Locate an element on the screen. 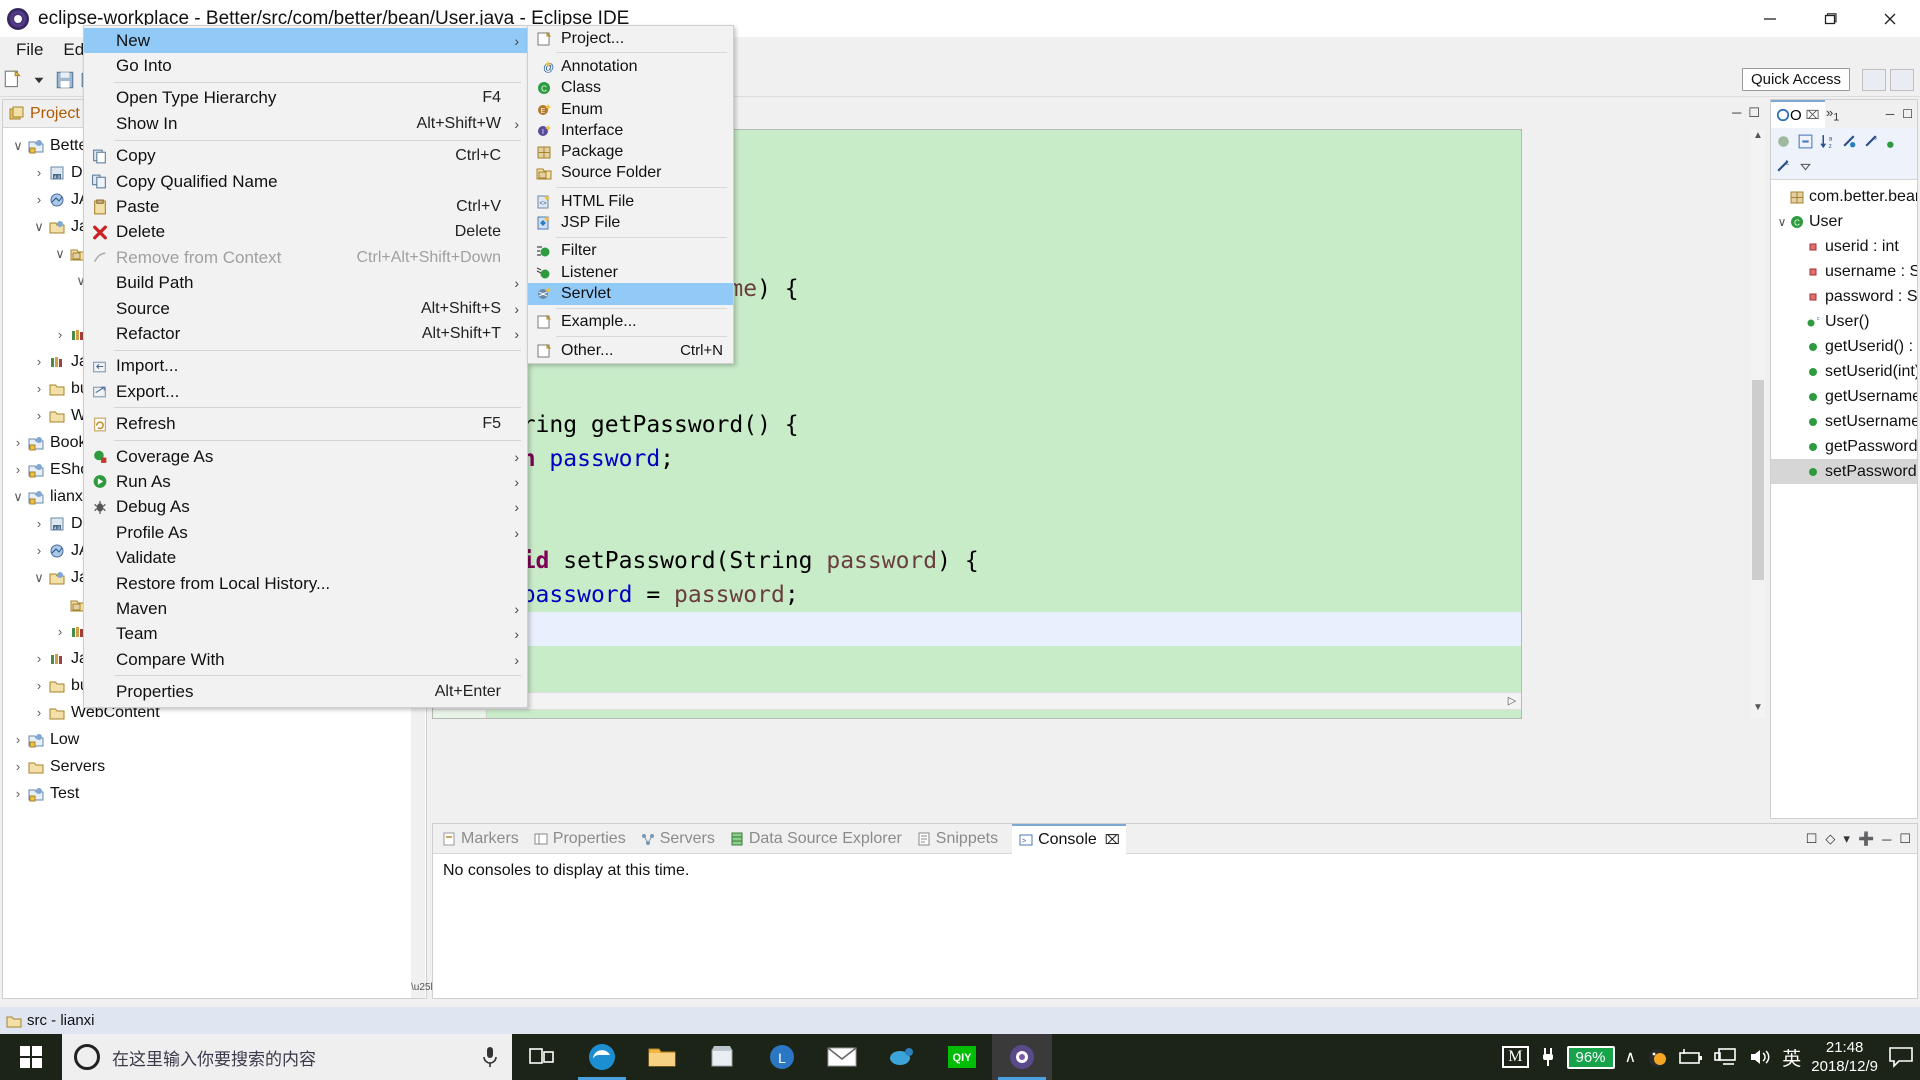 Image resolution: width=1920 pixels, height=1080 pixels. clock: 21:48 2018/12/9 is located at coordinates (1844, 1057).